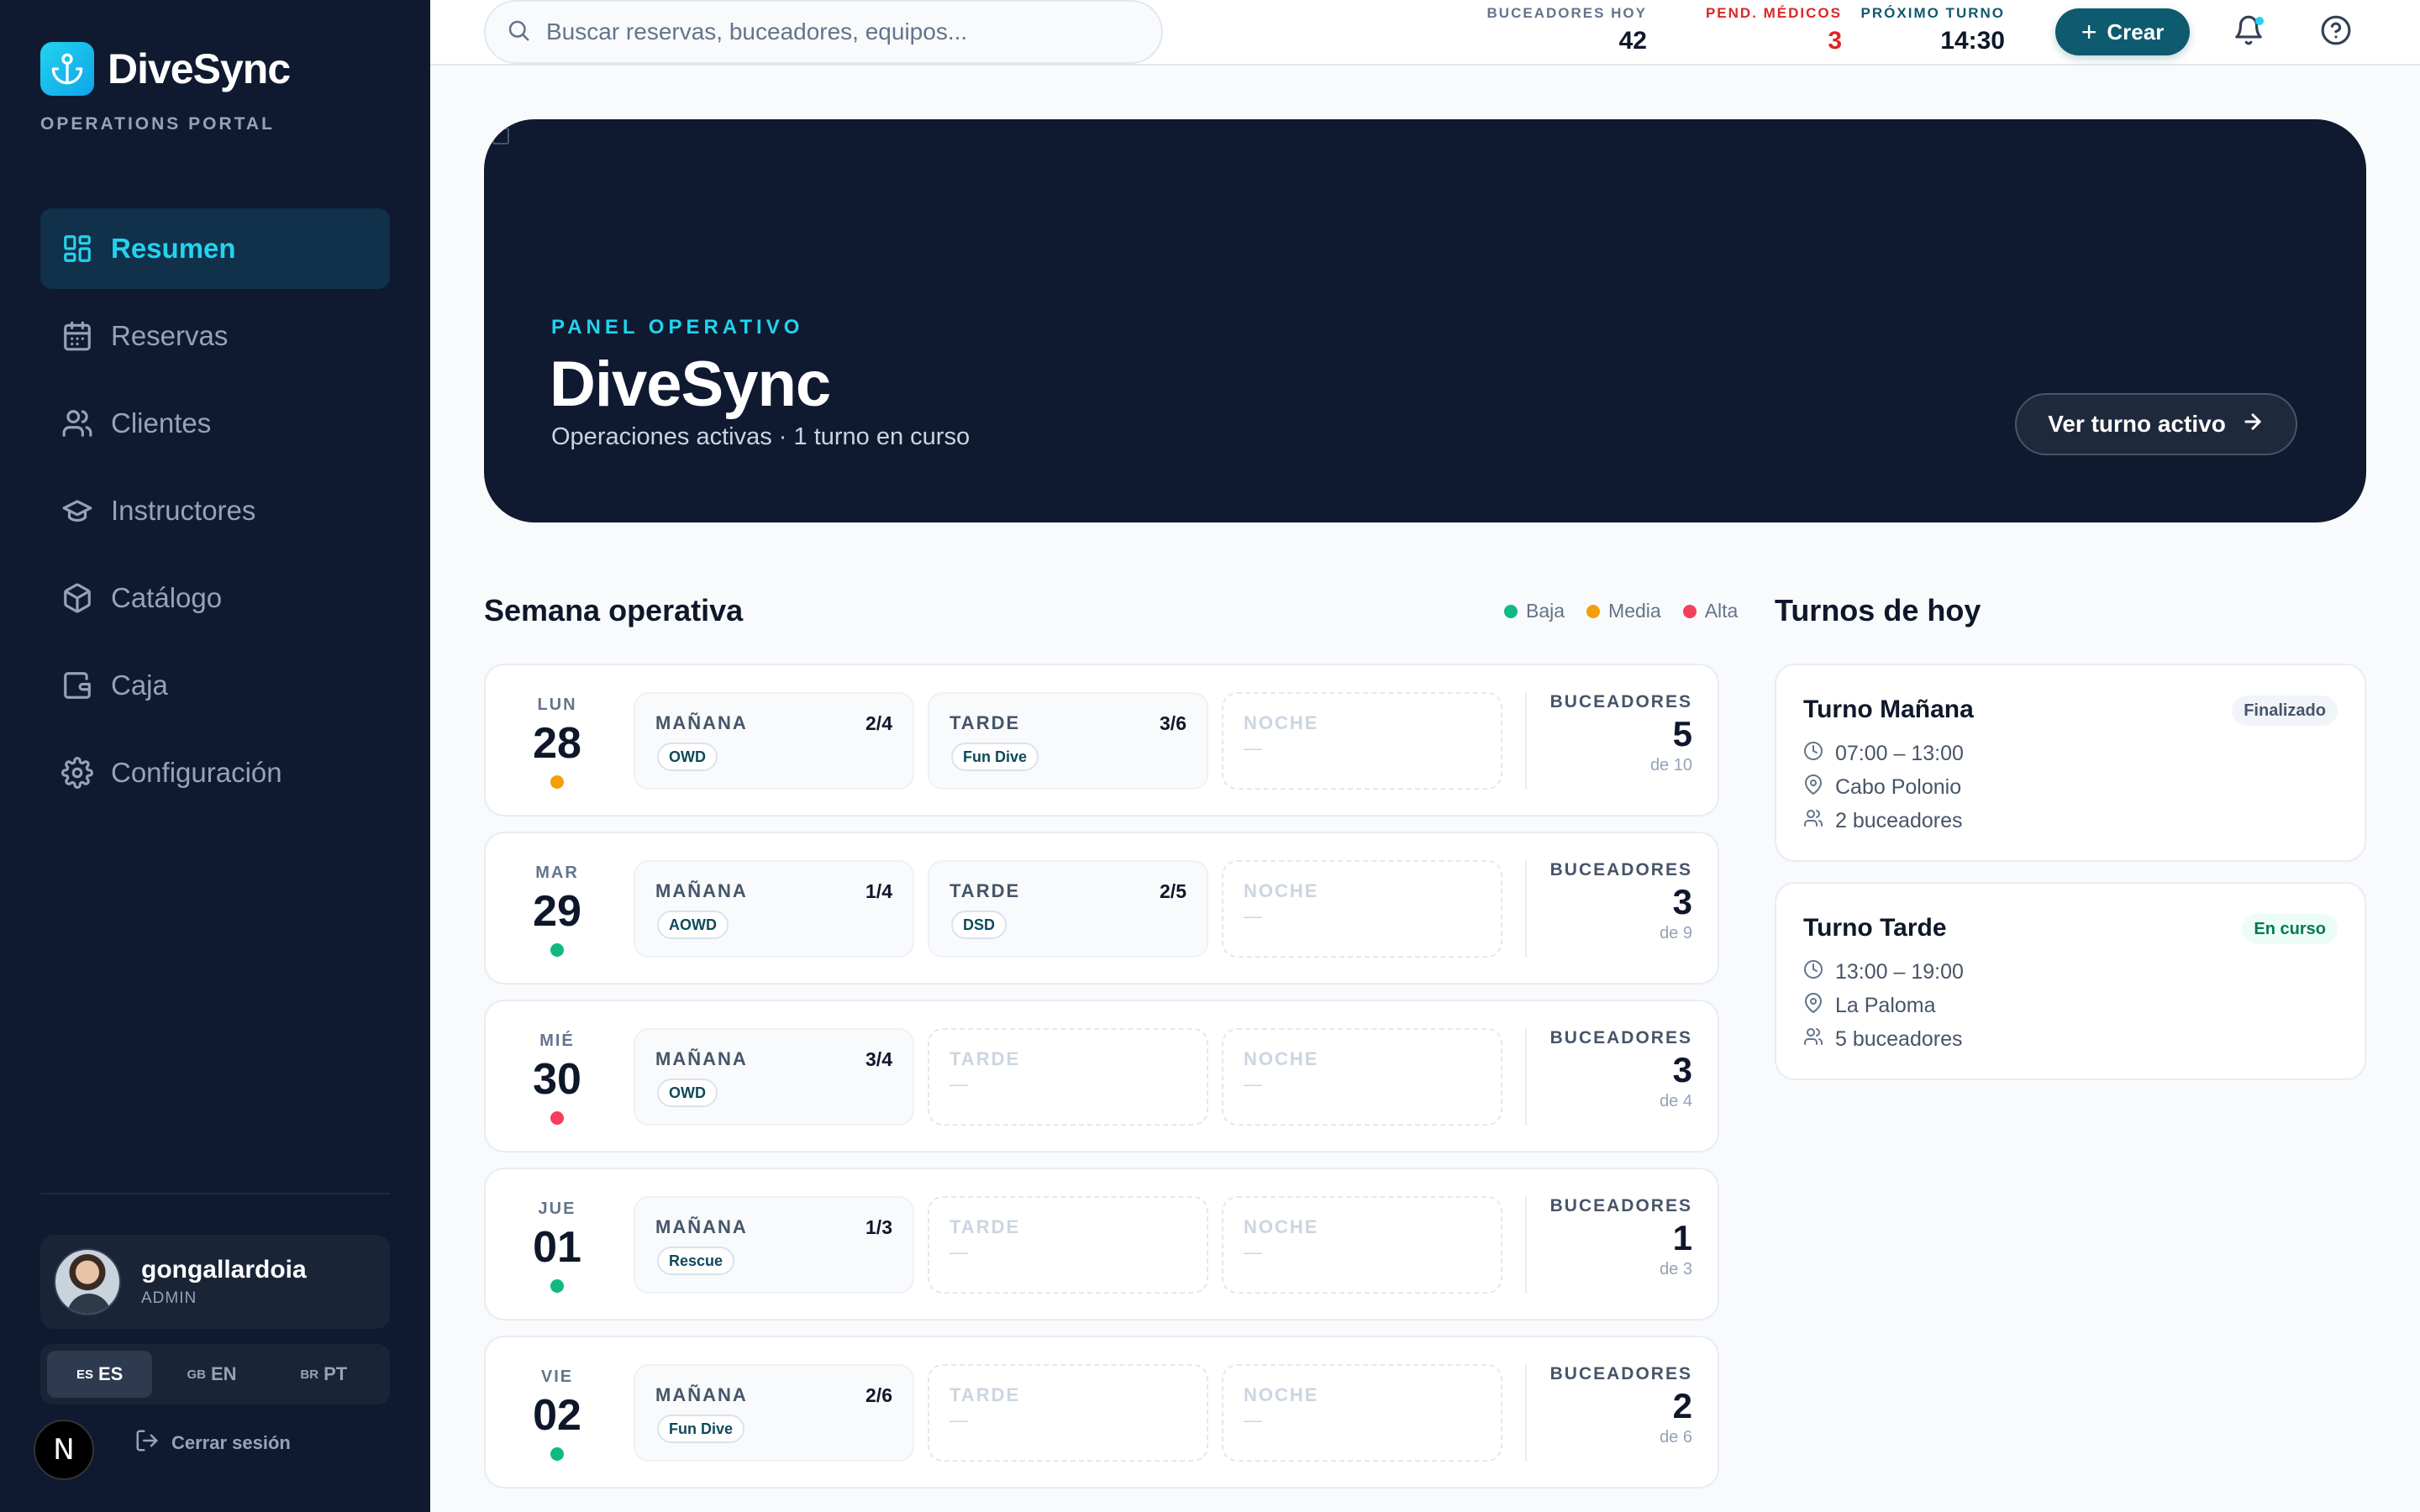 The height and width of the screenshot is (1512, 2420). I want to click on legend-label: Media, so click(1634, 611).